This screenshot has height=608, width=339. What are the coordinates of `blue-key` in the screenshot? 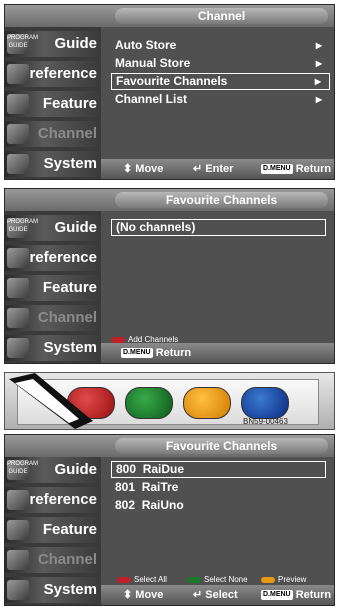 It's located at (265, 403).